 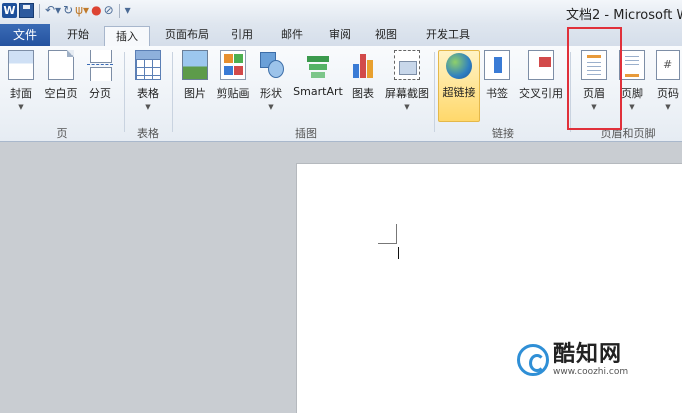 What do you see at coordinates (25, 35) in the screenshot?
I see `tab-file: 文件` at bounding box center [25, 35].